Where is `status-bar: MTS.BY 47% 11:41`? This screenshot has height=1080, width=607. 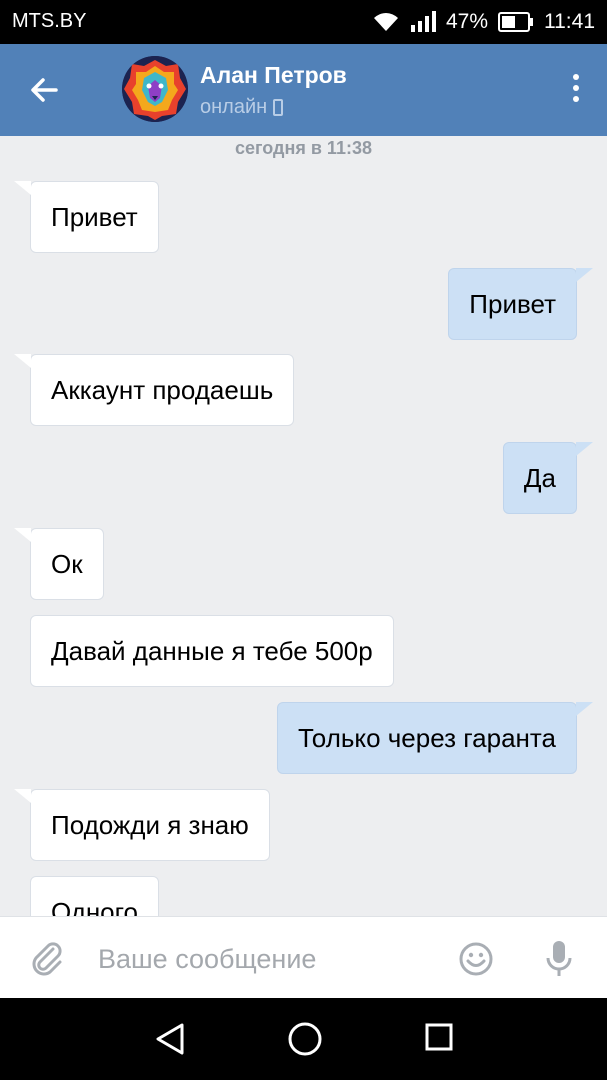
status-bar: MTS.BY 47% 11:41 is located at coordinates (303, 22).